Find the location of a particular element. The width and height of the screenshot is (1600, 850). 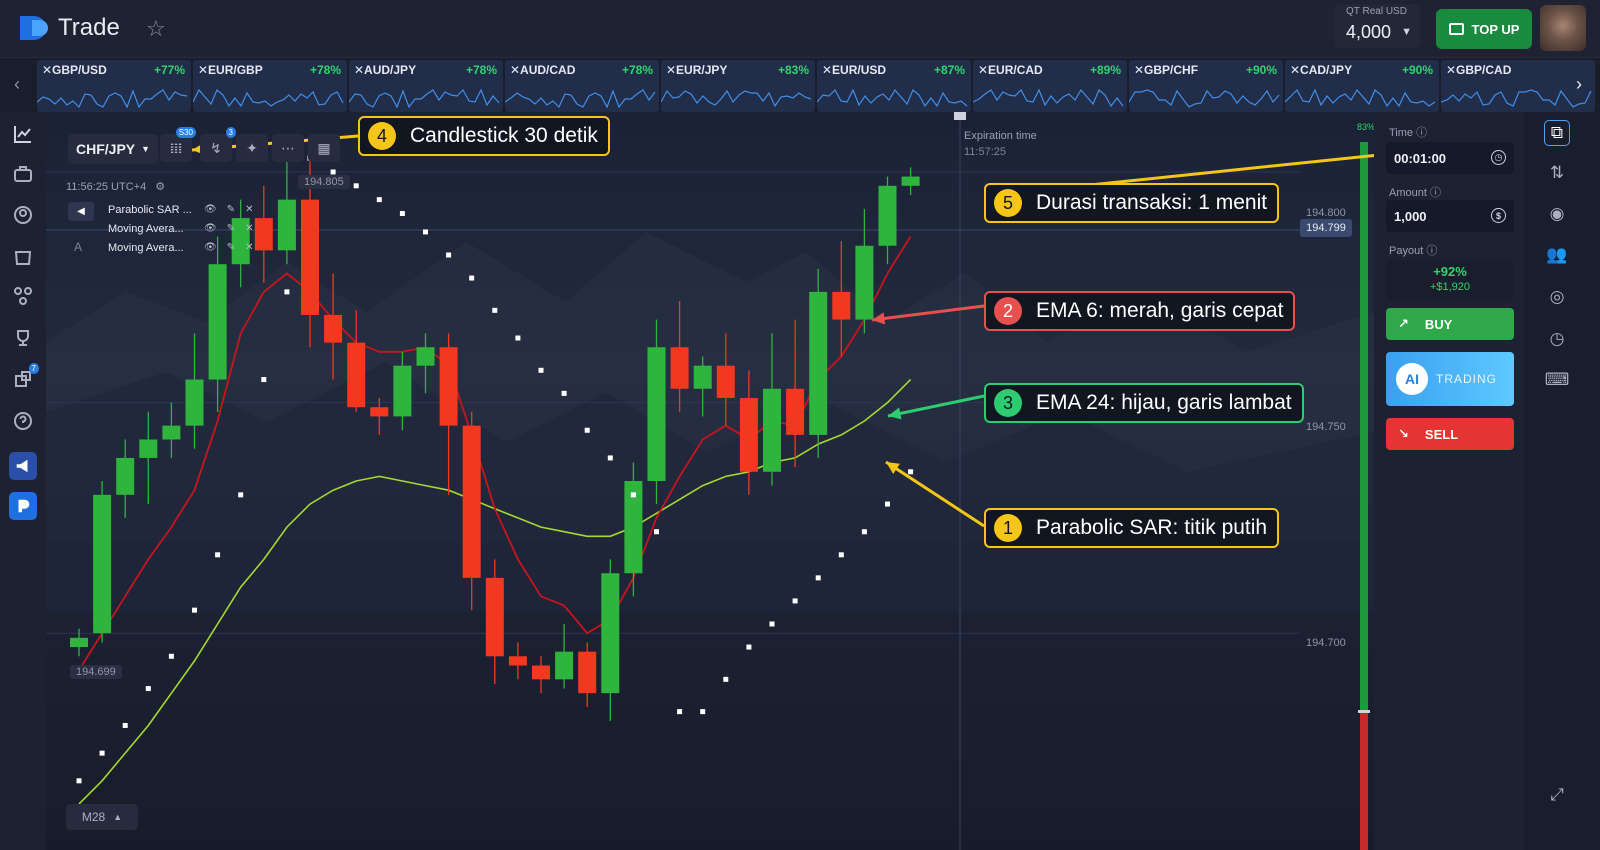

pair-selector: CHF/JPY ▼ is located at coordinates (113, 149).